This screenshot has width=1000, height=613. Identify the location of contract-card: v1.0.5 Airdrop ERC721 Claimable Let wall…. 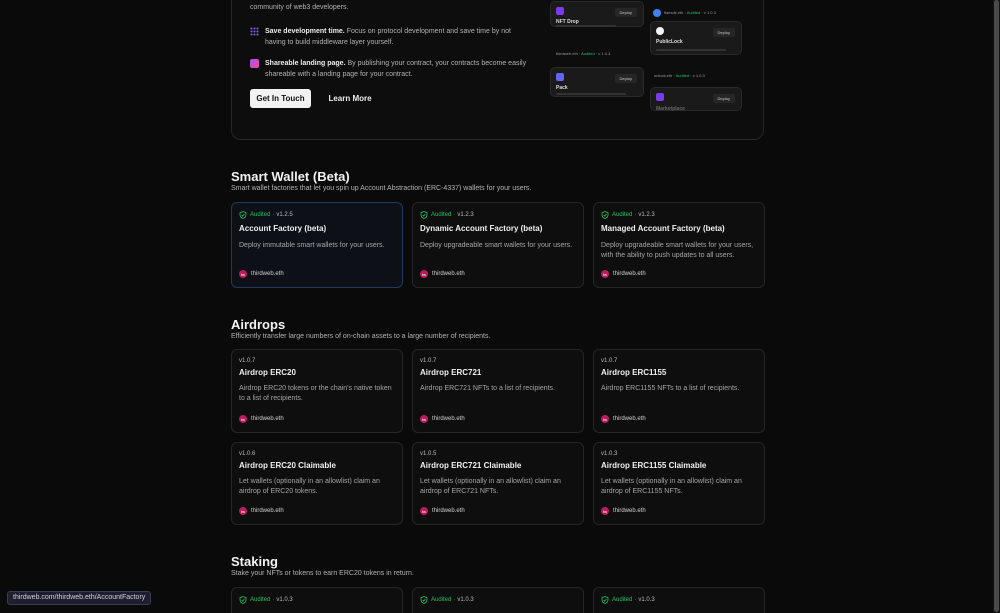
(498, 483).